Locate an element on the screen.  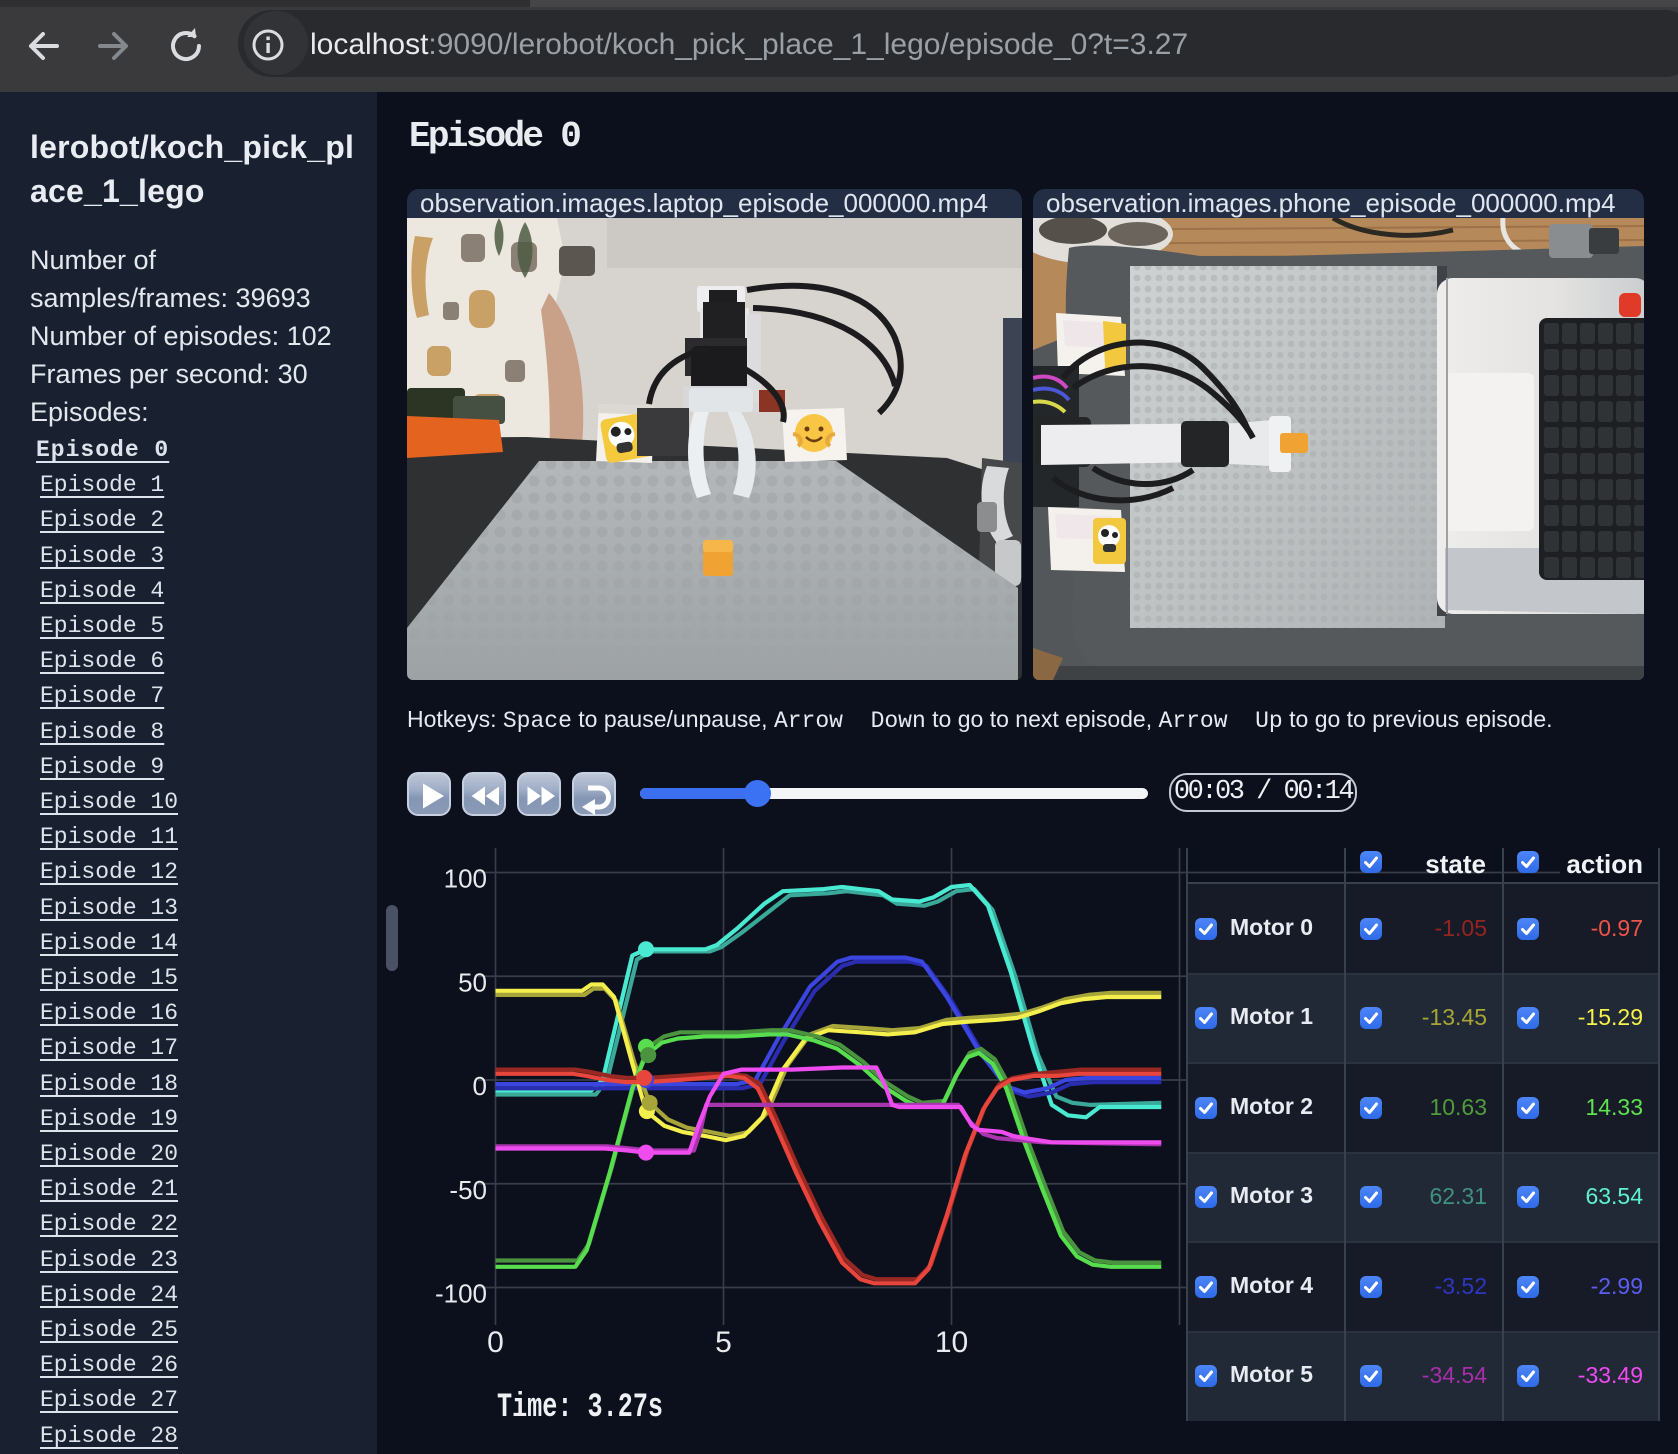
svg-text: -100 is located at coordinates (461, 1294).